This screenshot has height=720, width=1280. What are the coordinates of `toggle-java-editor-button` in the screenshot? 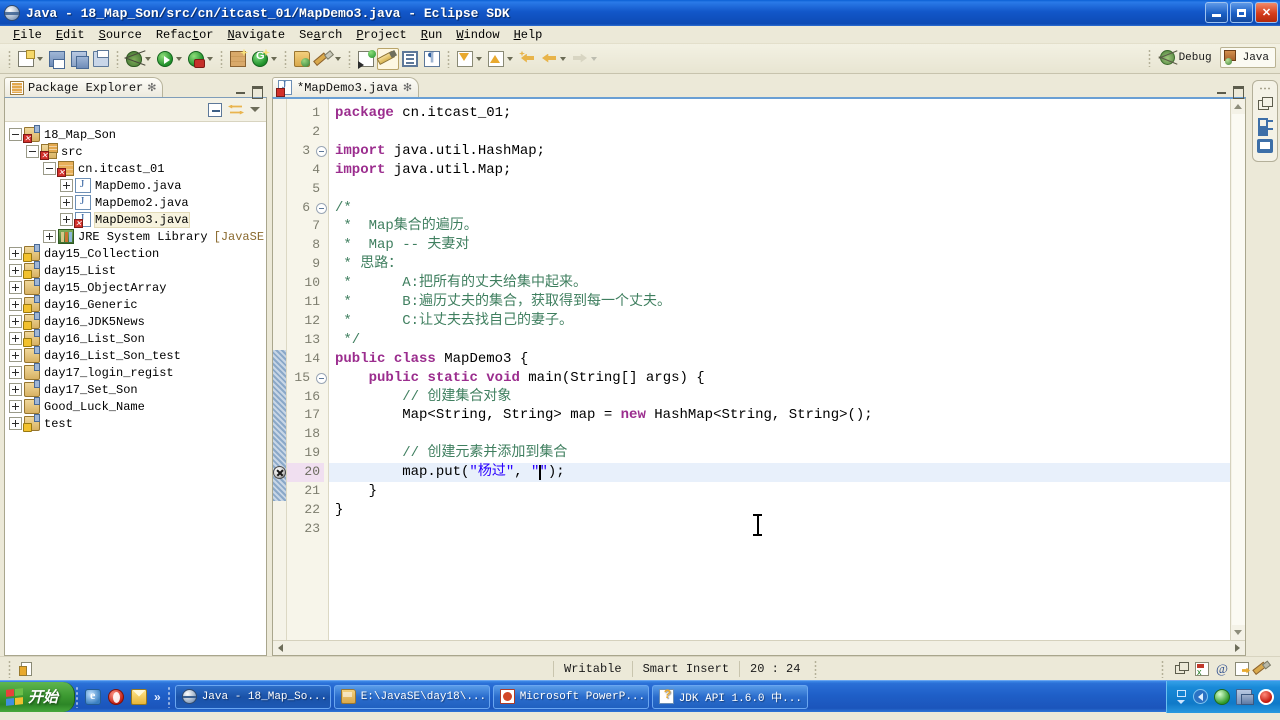 It's located at (388, 58).